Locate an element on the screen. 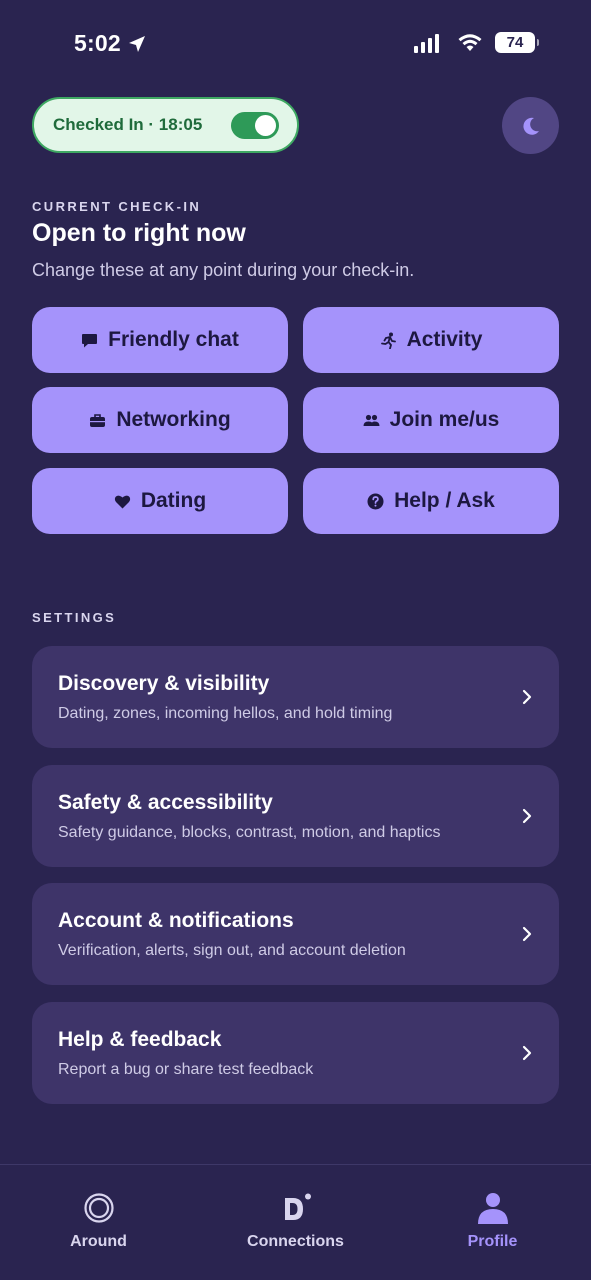 The image size is (591, 1280). briefcase-icon is located at coordinates (98, 420).